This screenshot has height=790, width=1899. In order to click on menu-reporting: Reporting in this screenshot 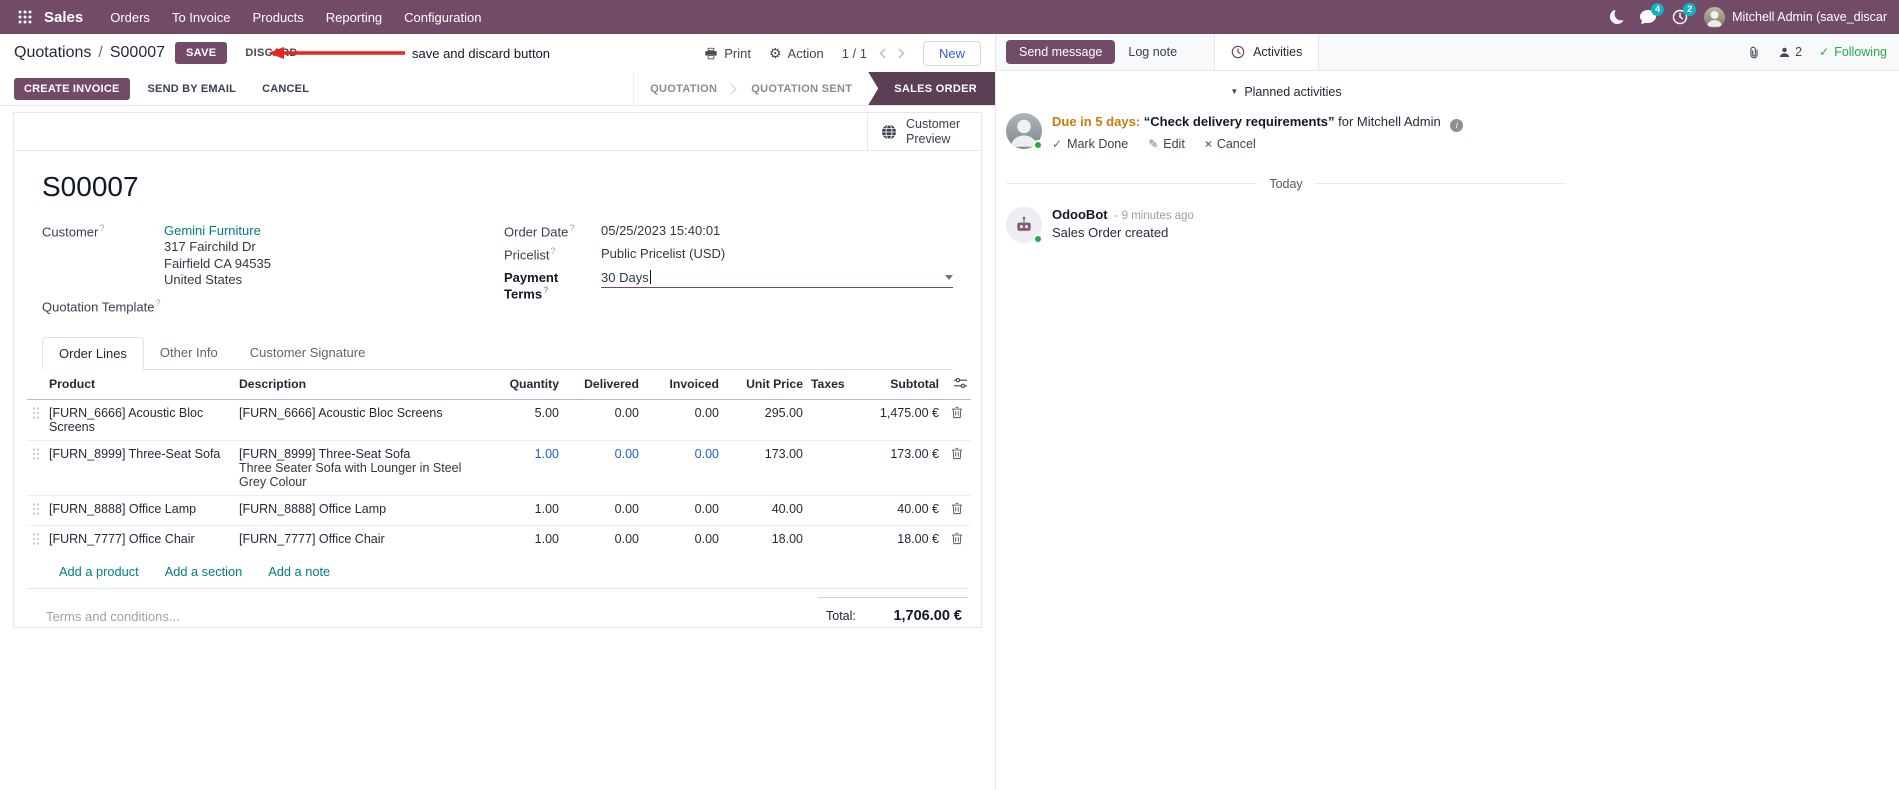, I will do `click(354, 17)`.